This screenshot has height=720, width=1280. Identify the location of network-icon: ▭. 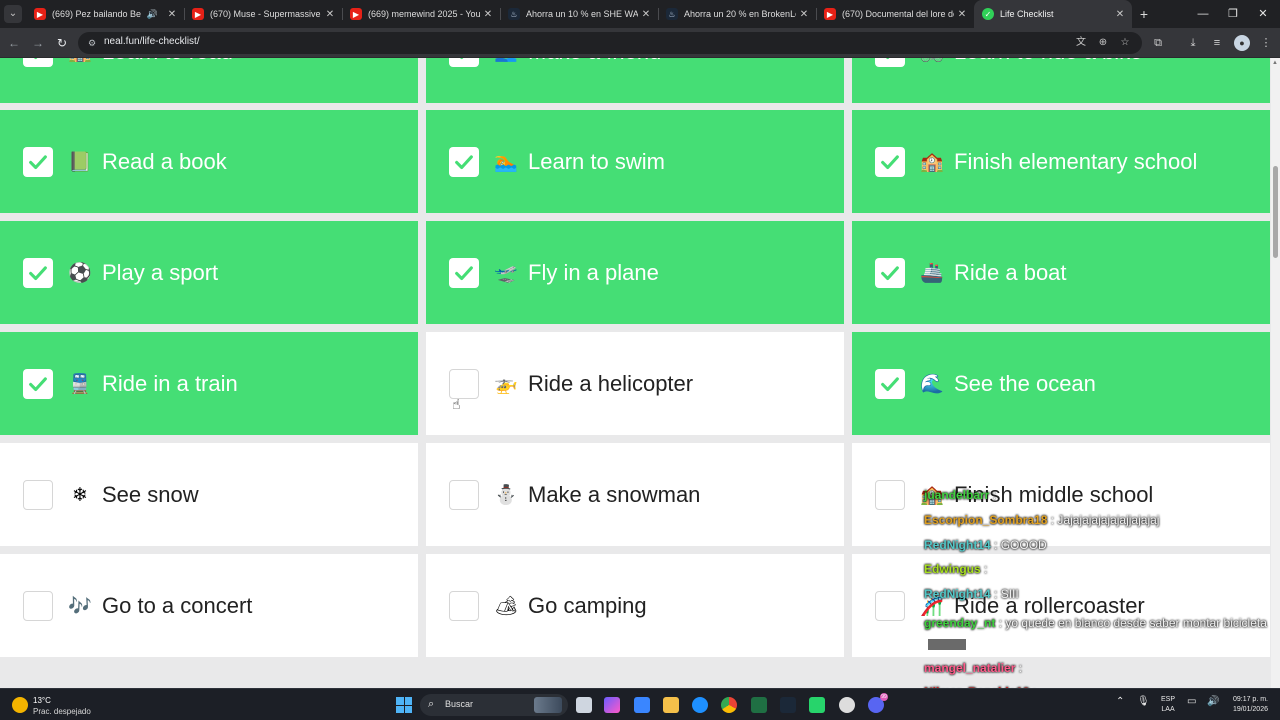
(1191, 701).